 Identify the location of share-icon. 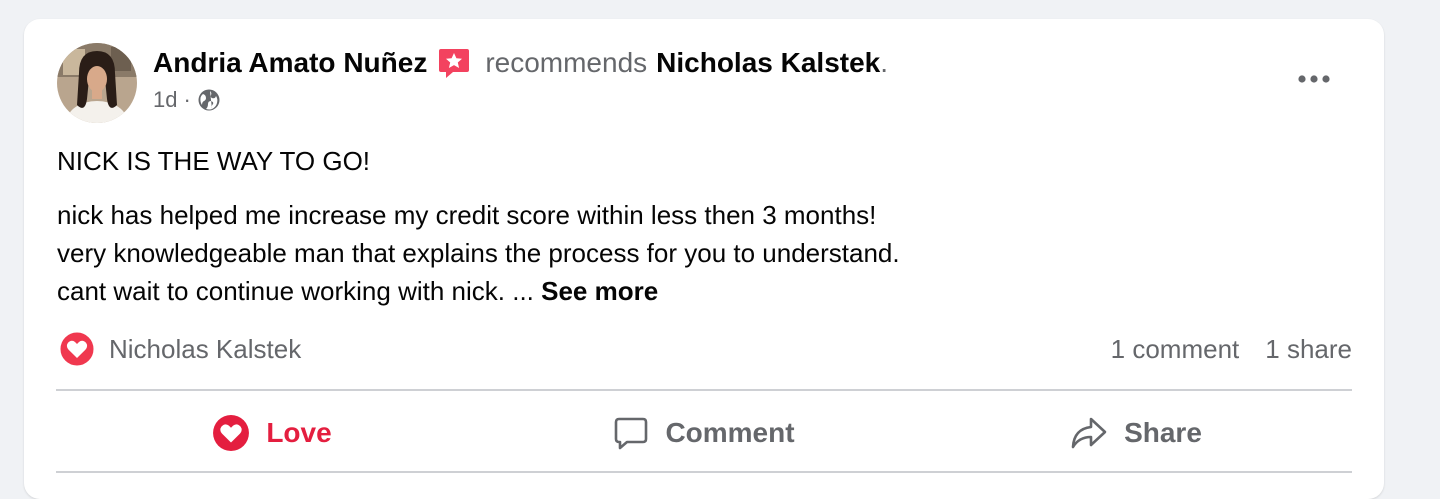
(1089, 433).